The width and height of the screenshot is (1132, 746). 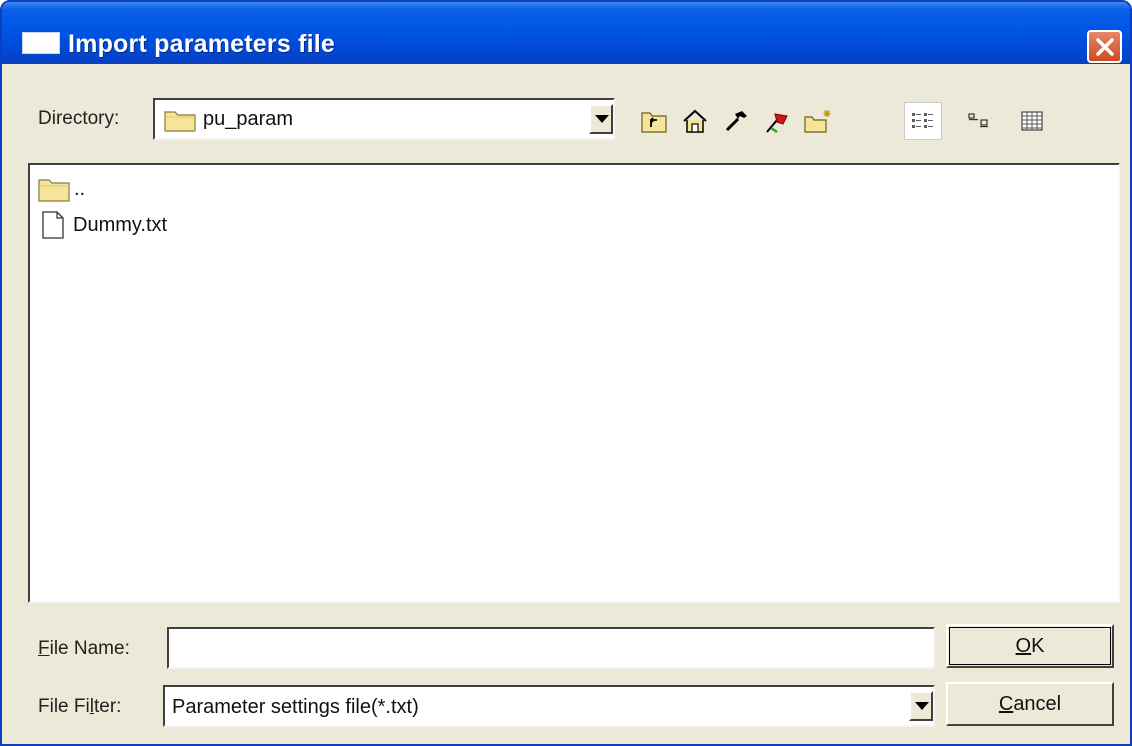 I want to click on list-view-icon, so click(x=922, y=120).